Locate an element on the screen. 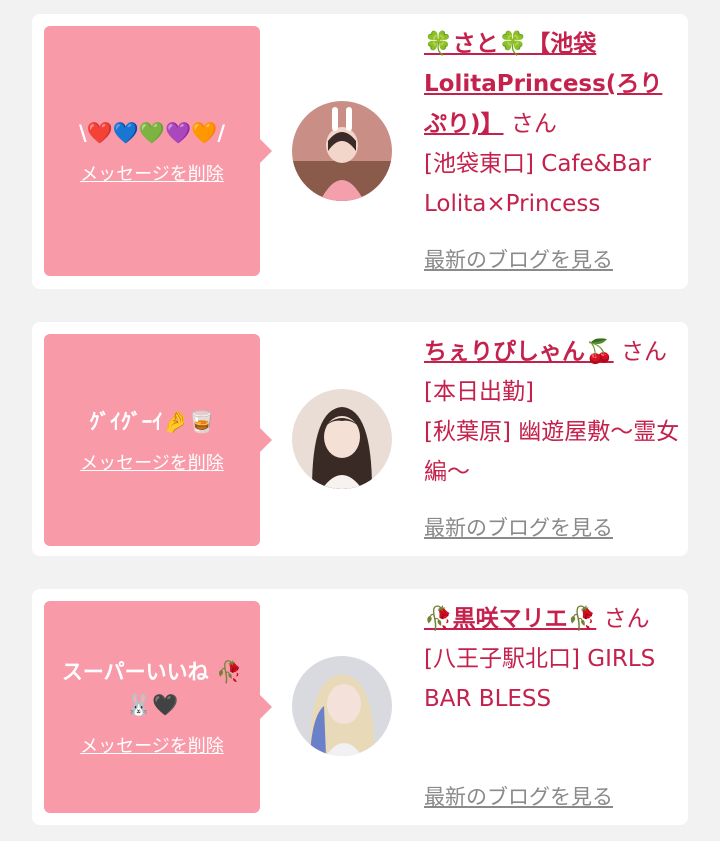  message-bubble: \❤️💙💚💜🧡⁠/ メッセージを削除 is located at coordinates (158, 151).